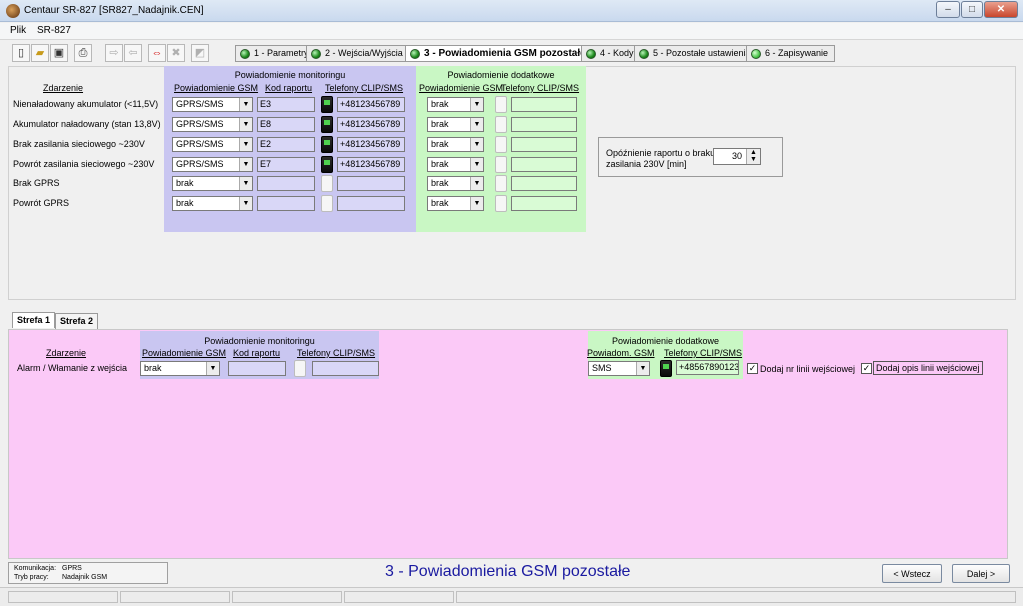 The image size is (1023, 606). Describe the element at coordinates (54, 30) in the screenshot. I see `menu-sr827: SR-827` at that location.